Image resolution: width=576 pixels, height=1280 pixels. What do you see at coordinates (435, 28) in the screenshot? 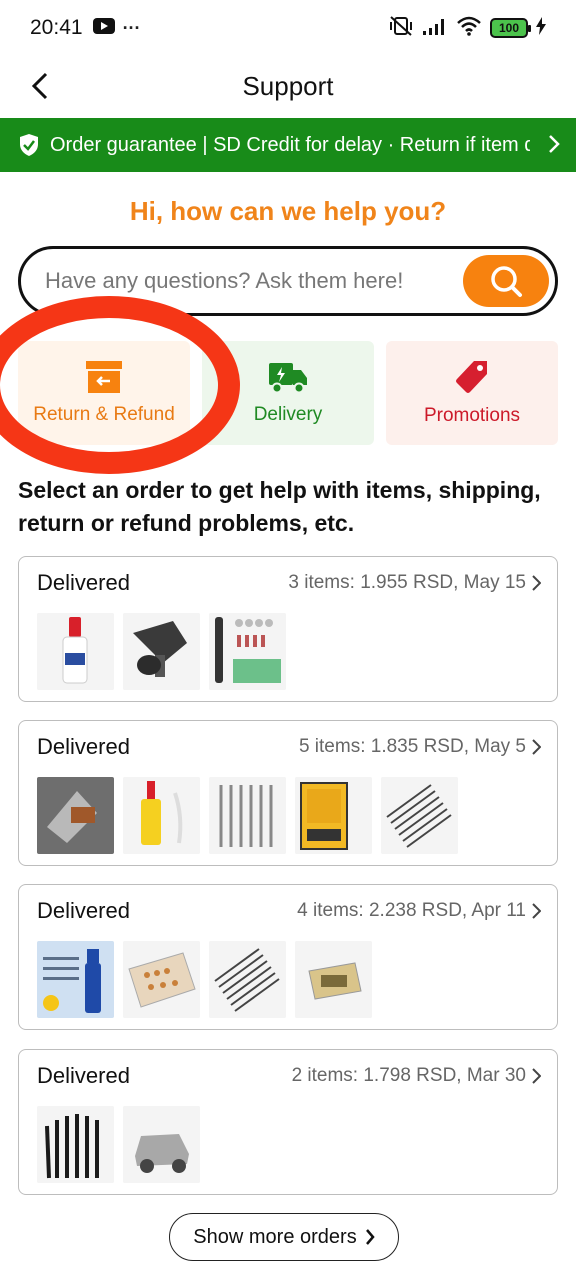
I see `signal-icon` at bounding box center [435, 28].